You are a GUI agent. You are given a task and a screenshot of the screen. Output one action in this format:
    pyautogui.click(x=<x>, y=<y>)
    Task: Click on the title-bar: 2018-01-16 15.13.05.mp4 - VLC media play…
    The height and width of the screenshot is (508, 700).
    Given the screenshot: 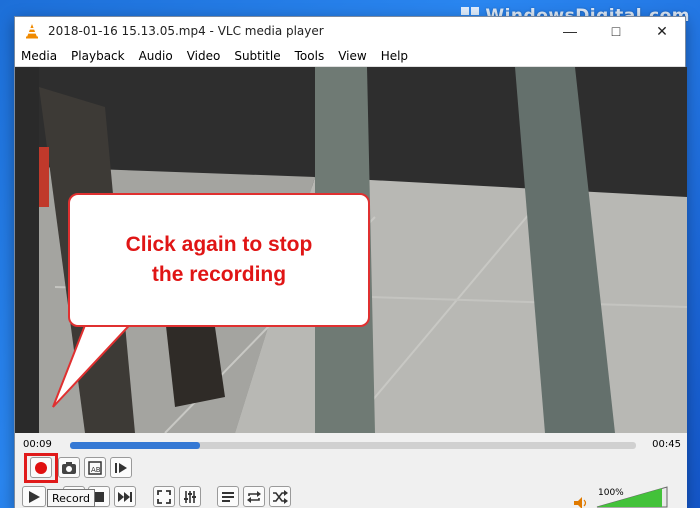 What is the action you would take?
    pyautogui.click(x=350, y=31)
    